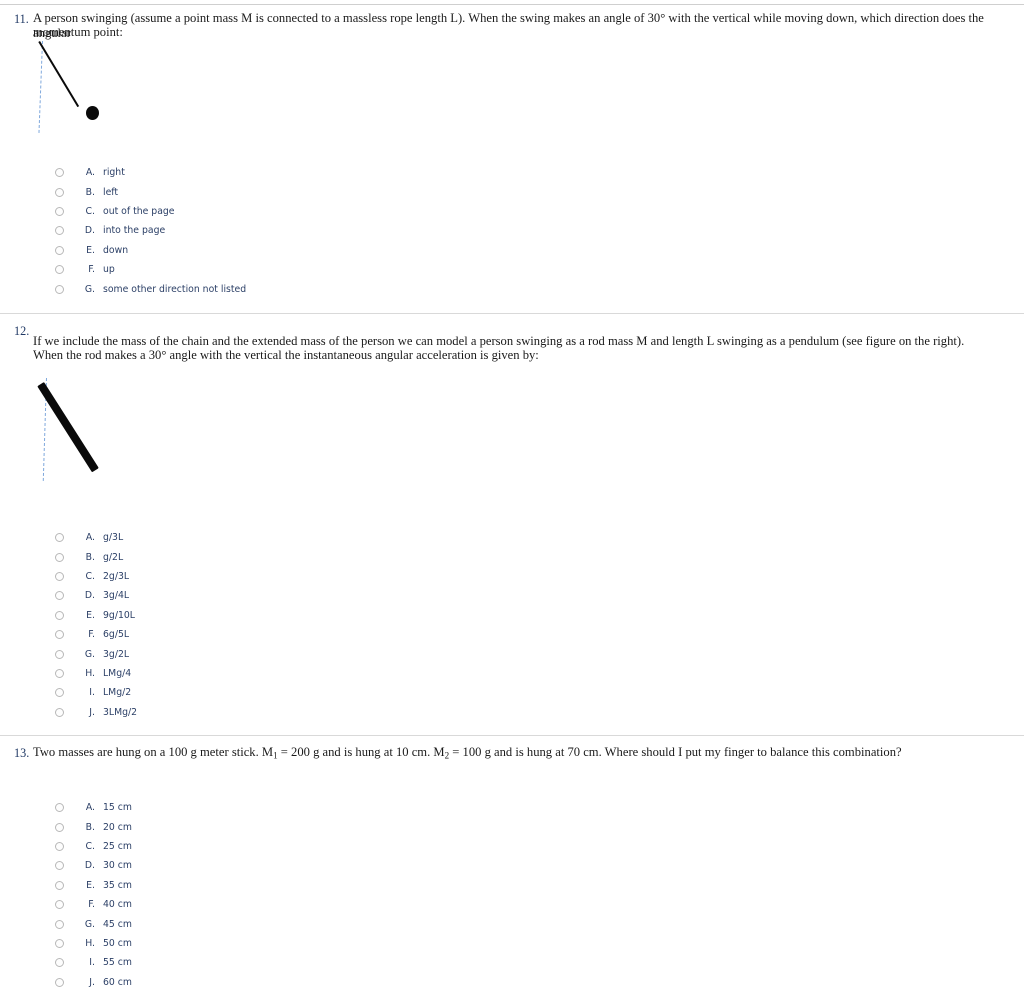 The image size is (1024, 999). What do you see at coordinates (117, 673) in the screenshot?
I see `option-label: LMg/4` at bounding box center [117, 673].